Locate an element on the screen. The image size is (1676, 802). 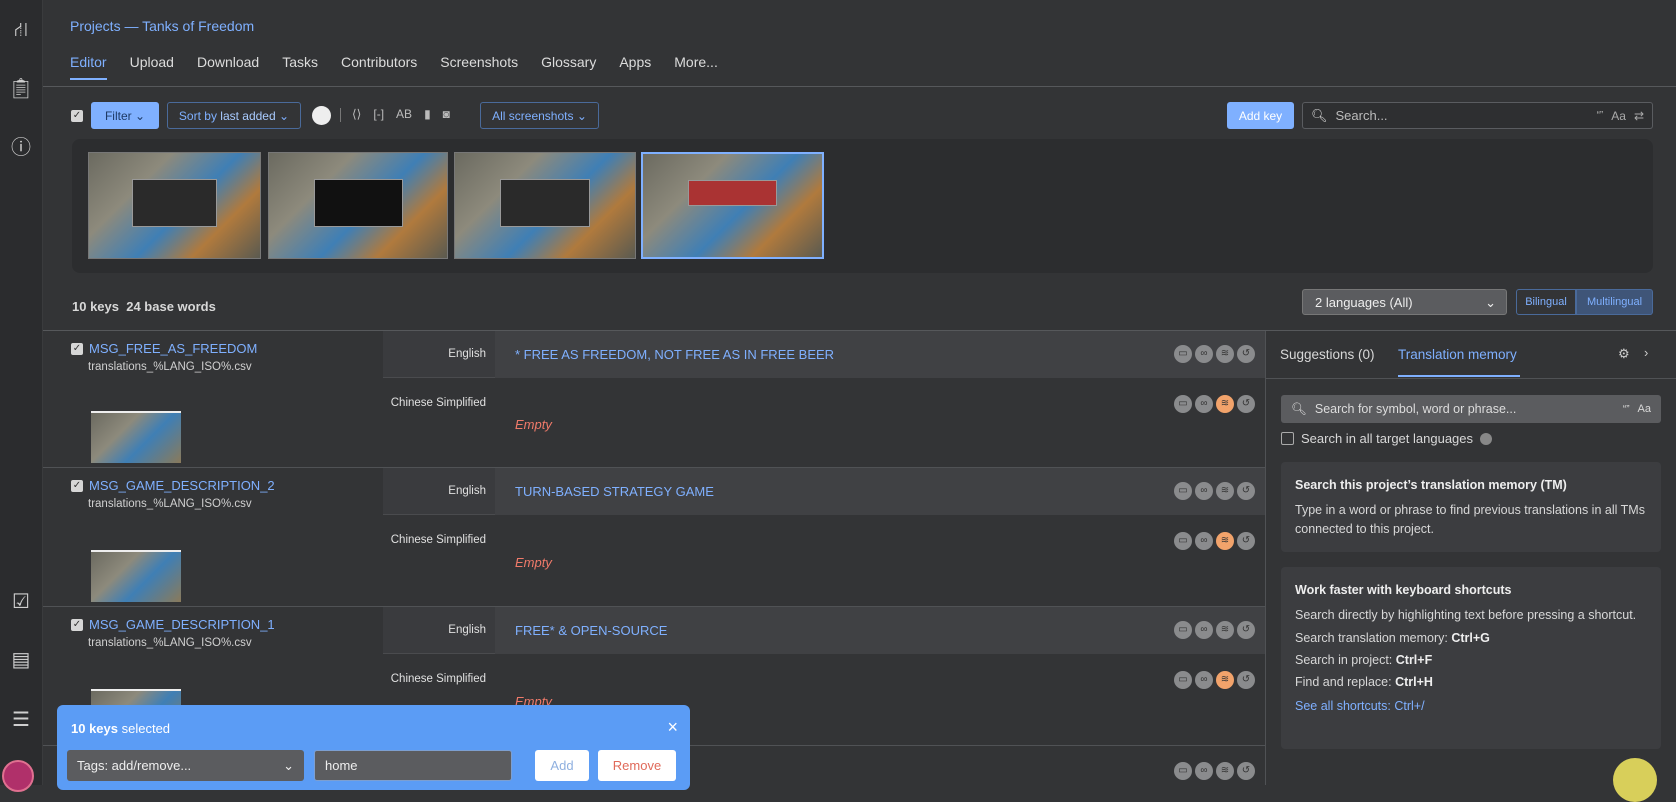
tab-translation-memory: Translation memory is located at coordinates (1459, 362).